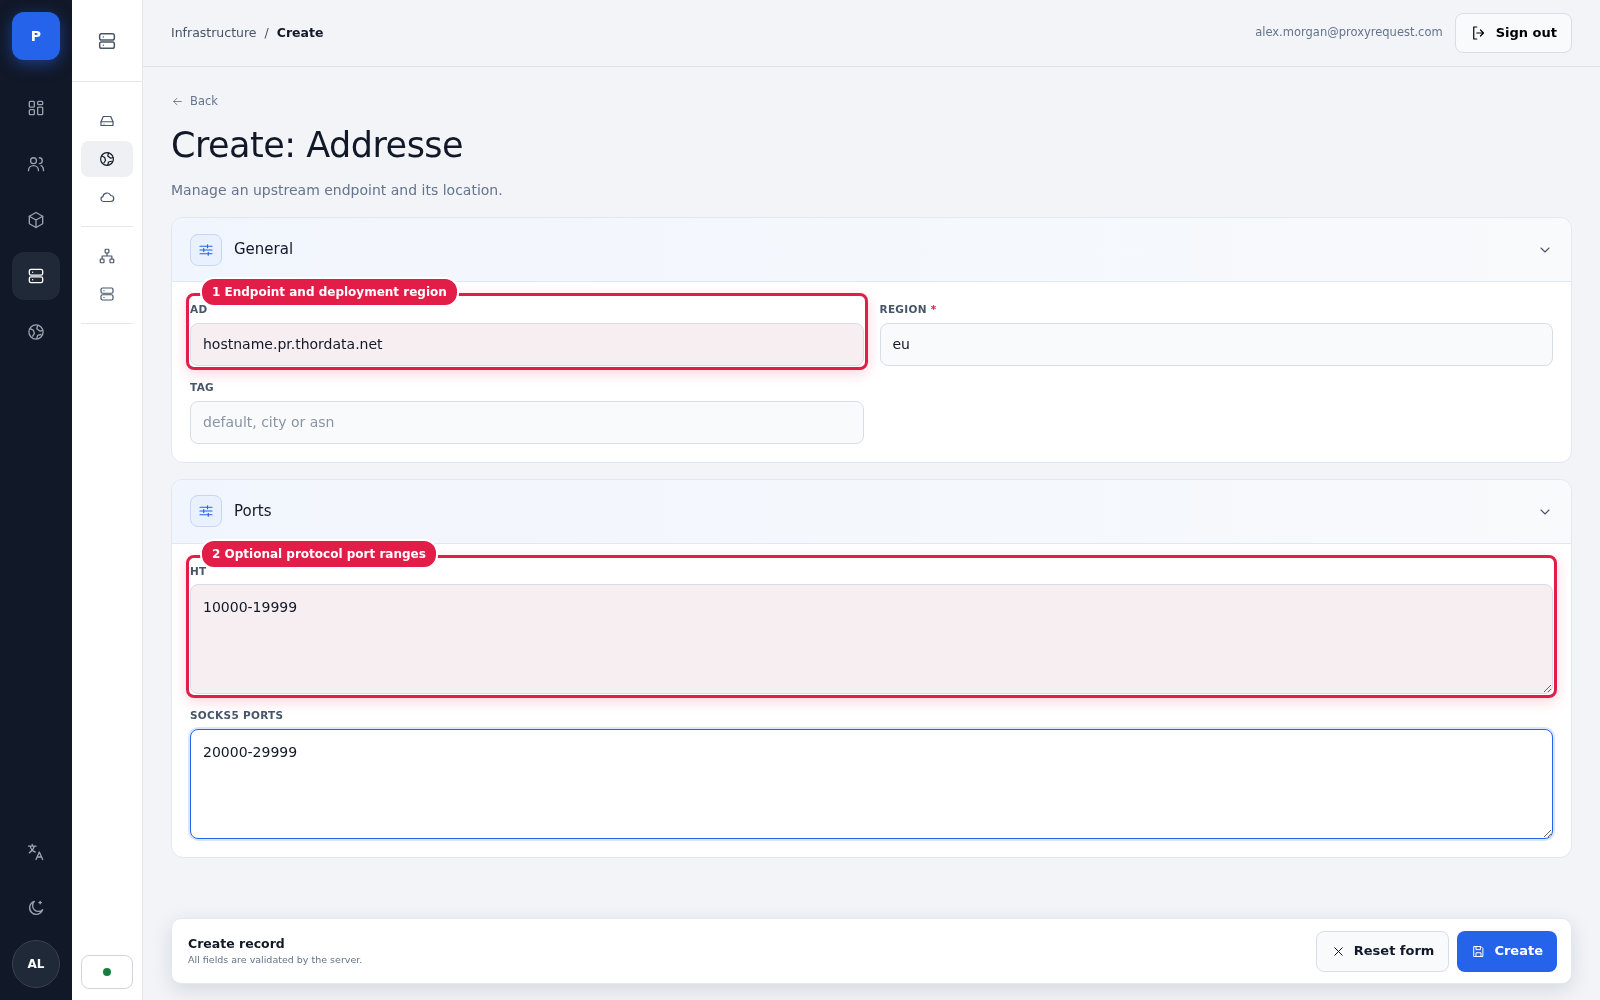 The height and width of the screenshot is (1000, 1600). What do you see at coordinates (107, 972) in the screenshot?
I see `status-indicator` at bounding box center [107, 972].